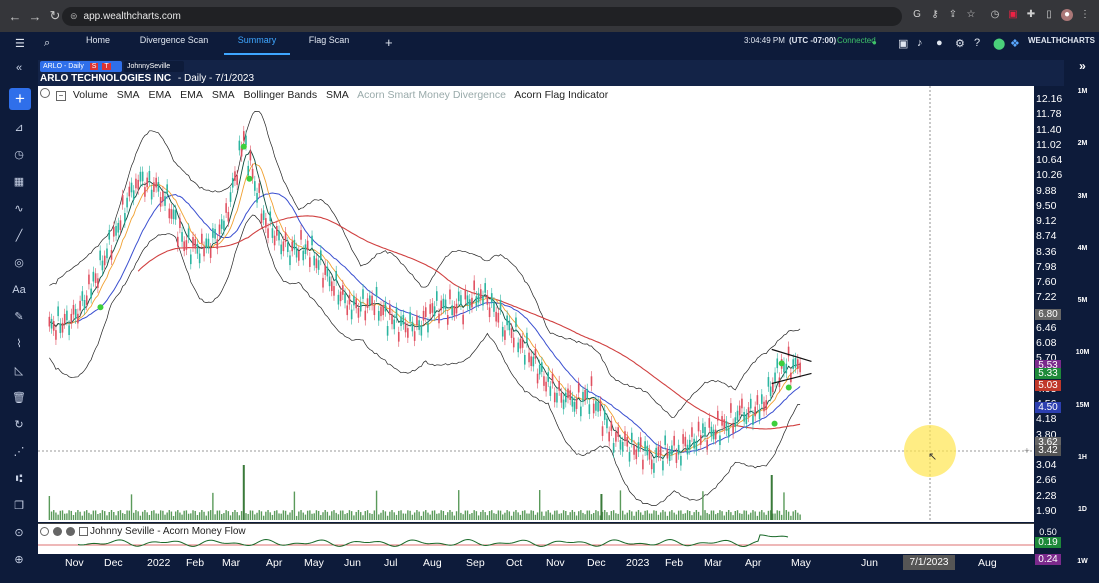 This screenshot has height=583, width=1099. Describe the element at coordinates (999, 43) in the screenshot. I see `location-pin-icon: ⬤` at that location.